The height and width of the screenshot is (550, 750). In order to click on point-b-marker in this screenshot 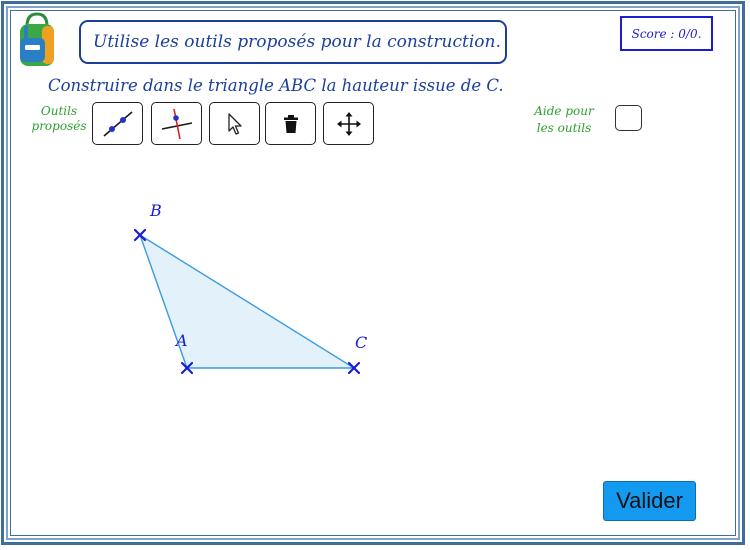, I will do `click(140, 235)`.